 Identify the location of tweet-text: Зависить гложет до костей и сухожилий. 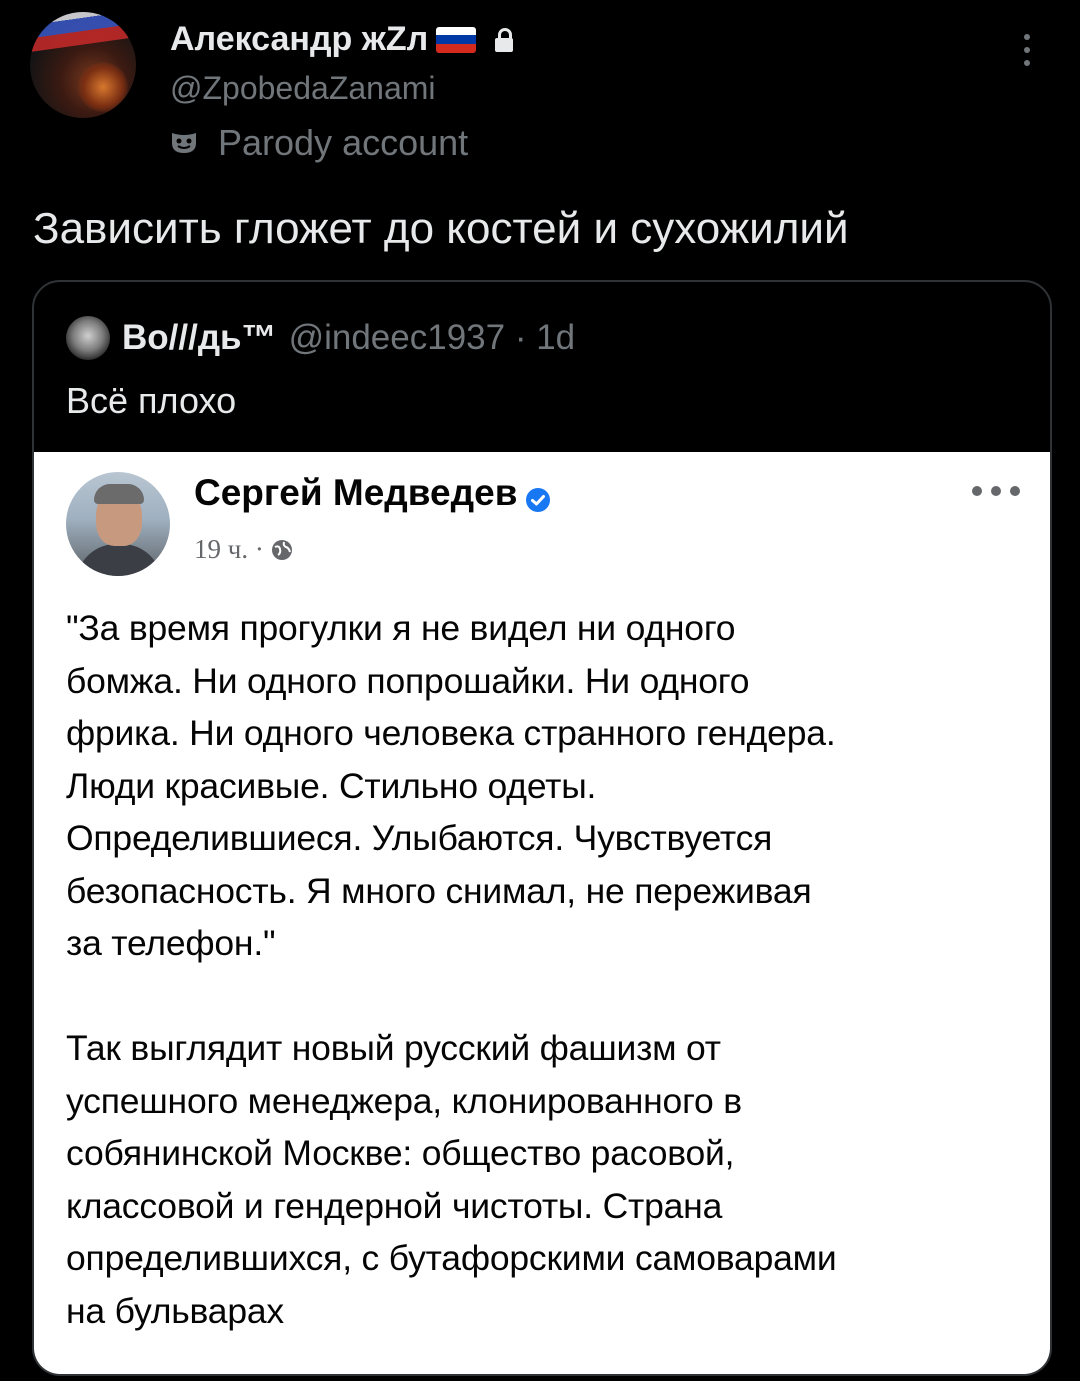
(441, 228).